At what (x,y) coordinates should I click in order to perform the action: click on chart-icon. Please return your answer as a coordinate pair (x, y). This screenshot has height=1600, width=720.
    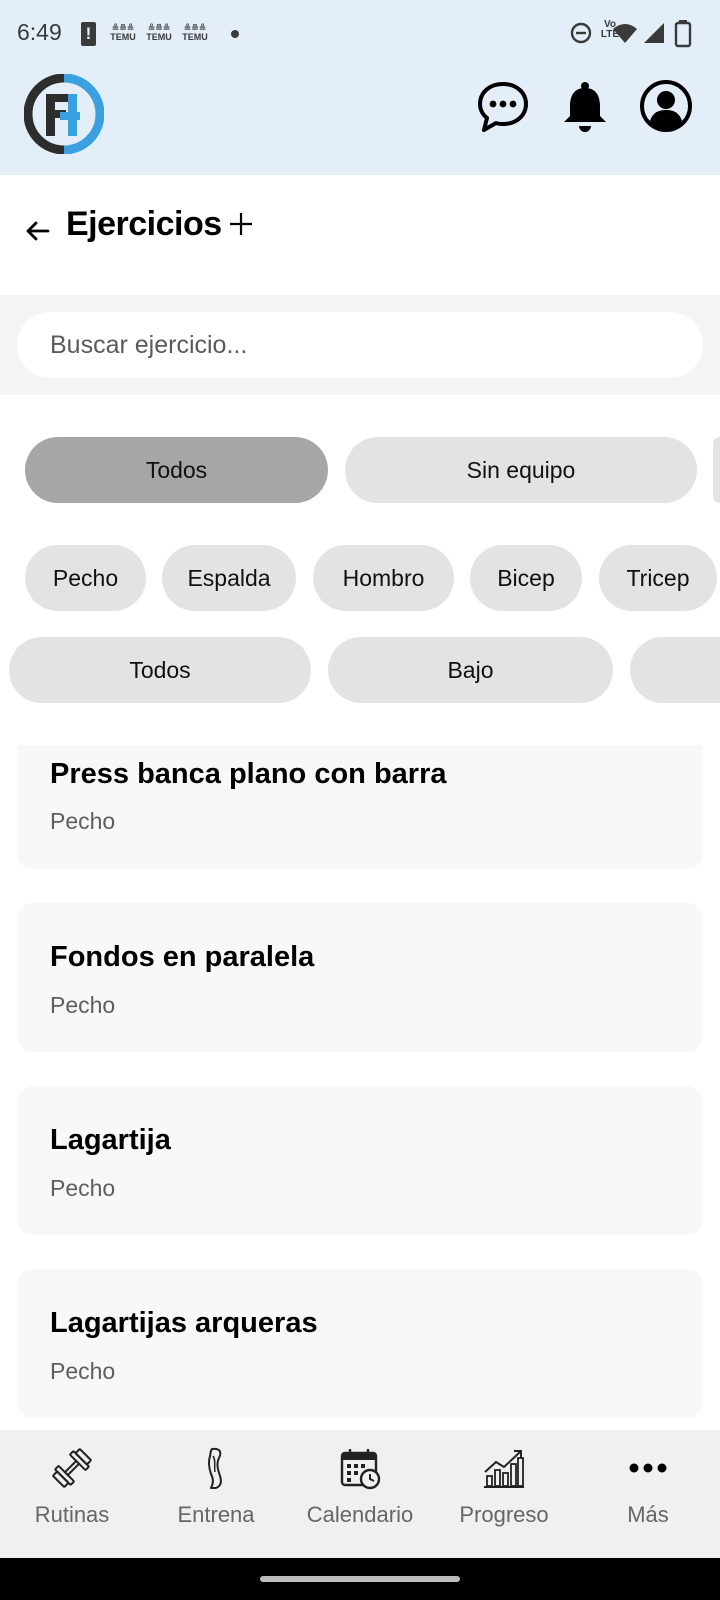
    Looking at the image, I should click on (504, 1469).